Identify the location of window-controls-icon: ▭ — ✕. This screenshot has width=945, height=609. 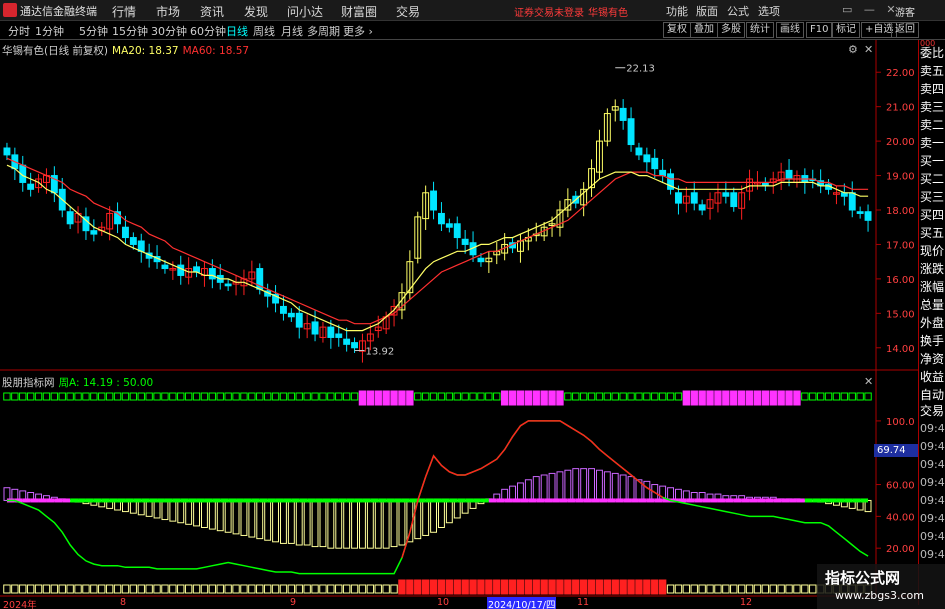
(871, 9).